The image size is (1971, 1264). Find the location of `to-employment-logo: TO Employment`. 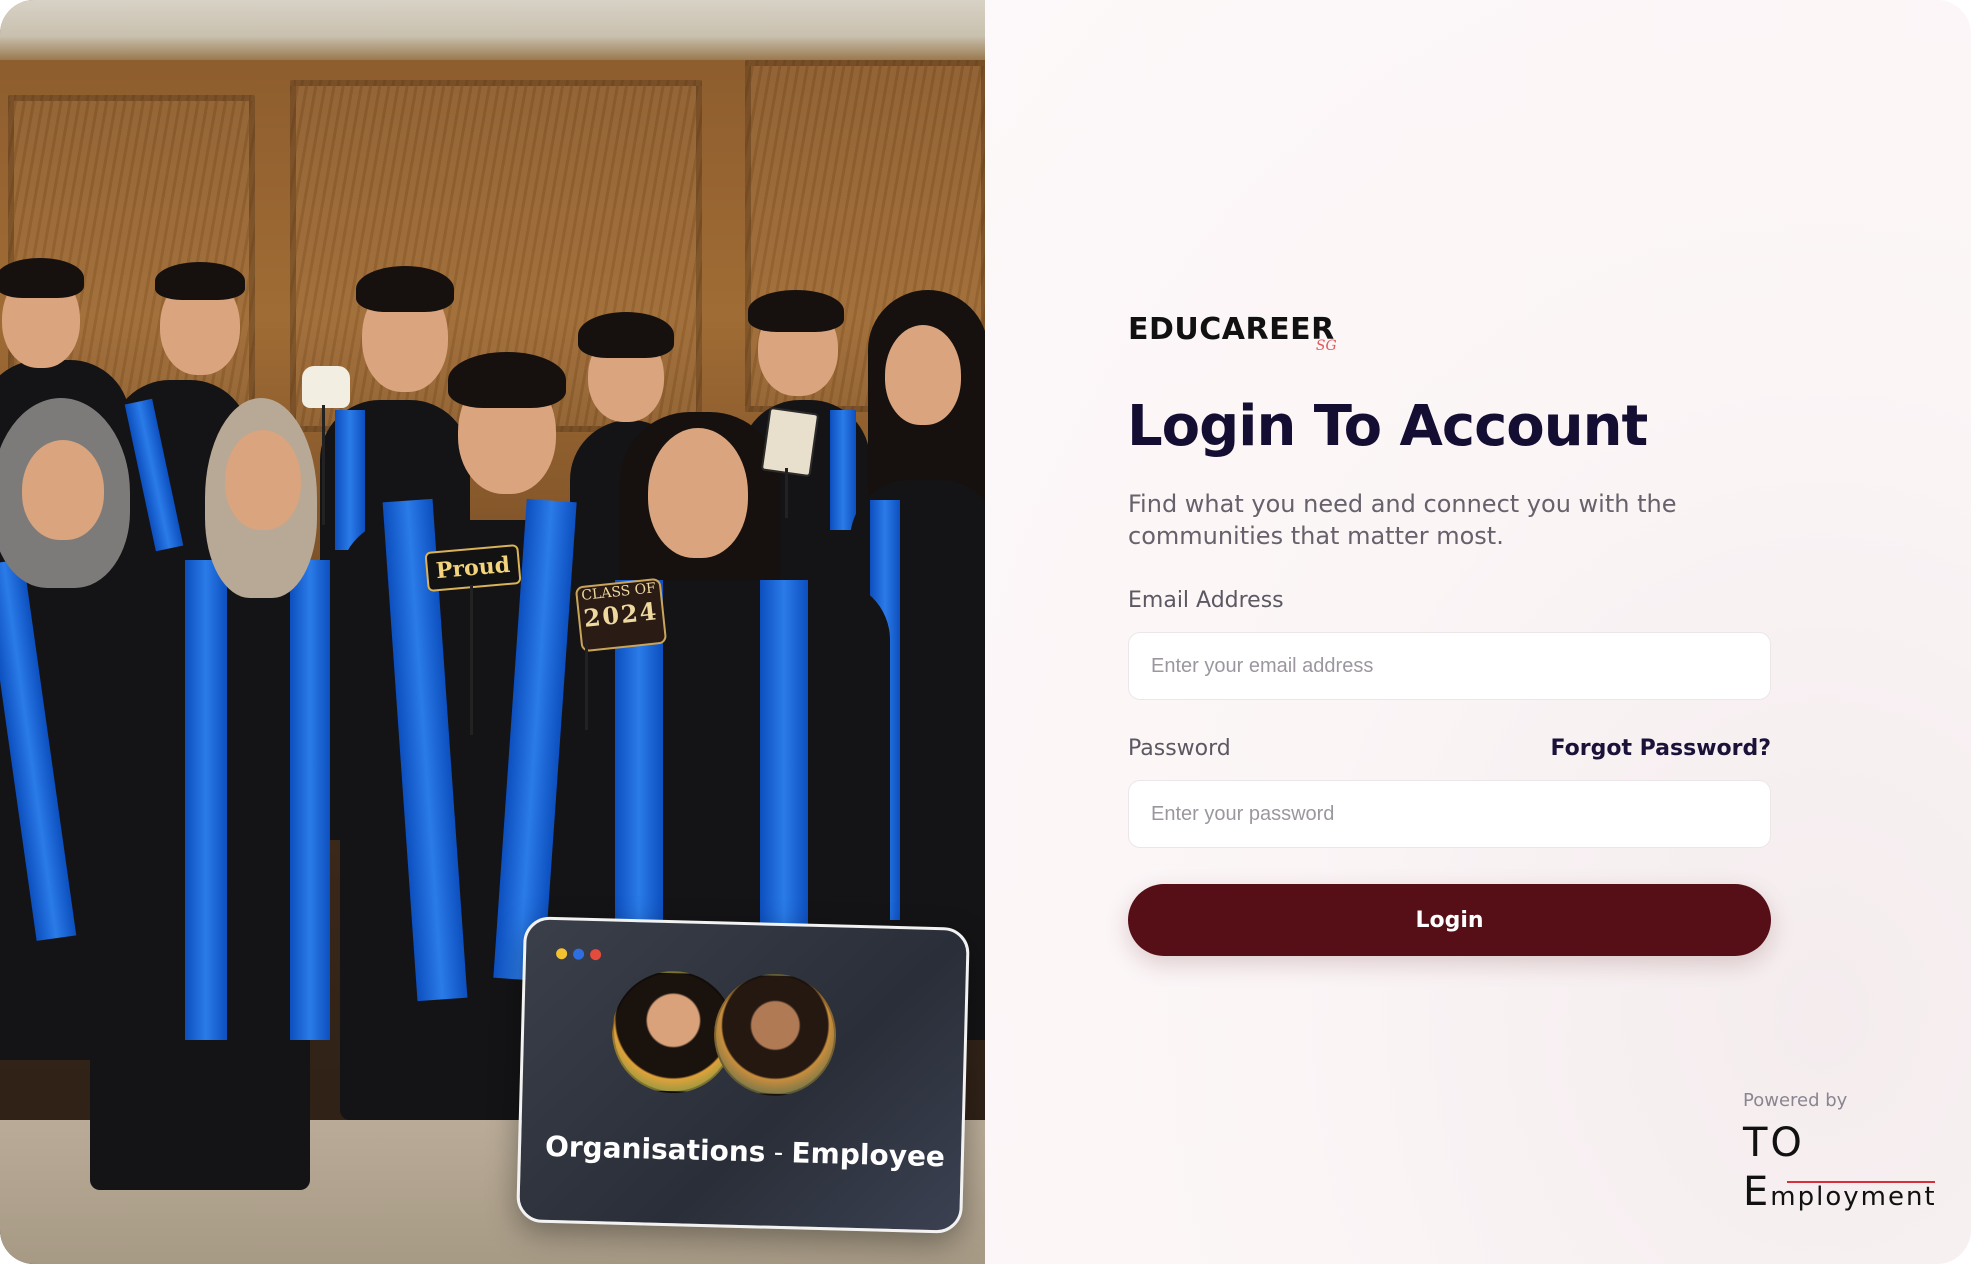

to-employment-logo: TO Employment is located at coordinates (1840, 1169).